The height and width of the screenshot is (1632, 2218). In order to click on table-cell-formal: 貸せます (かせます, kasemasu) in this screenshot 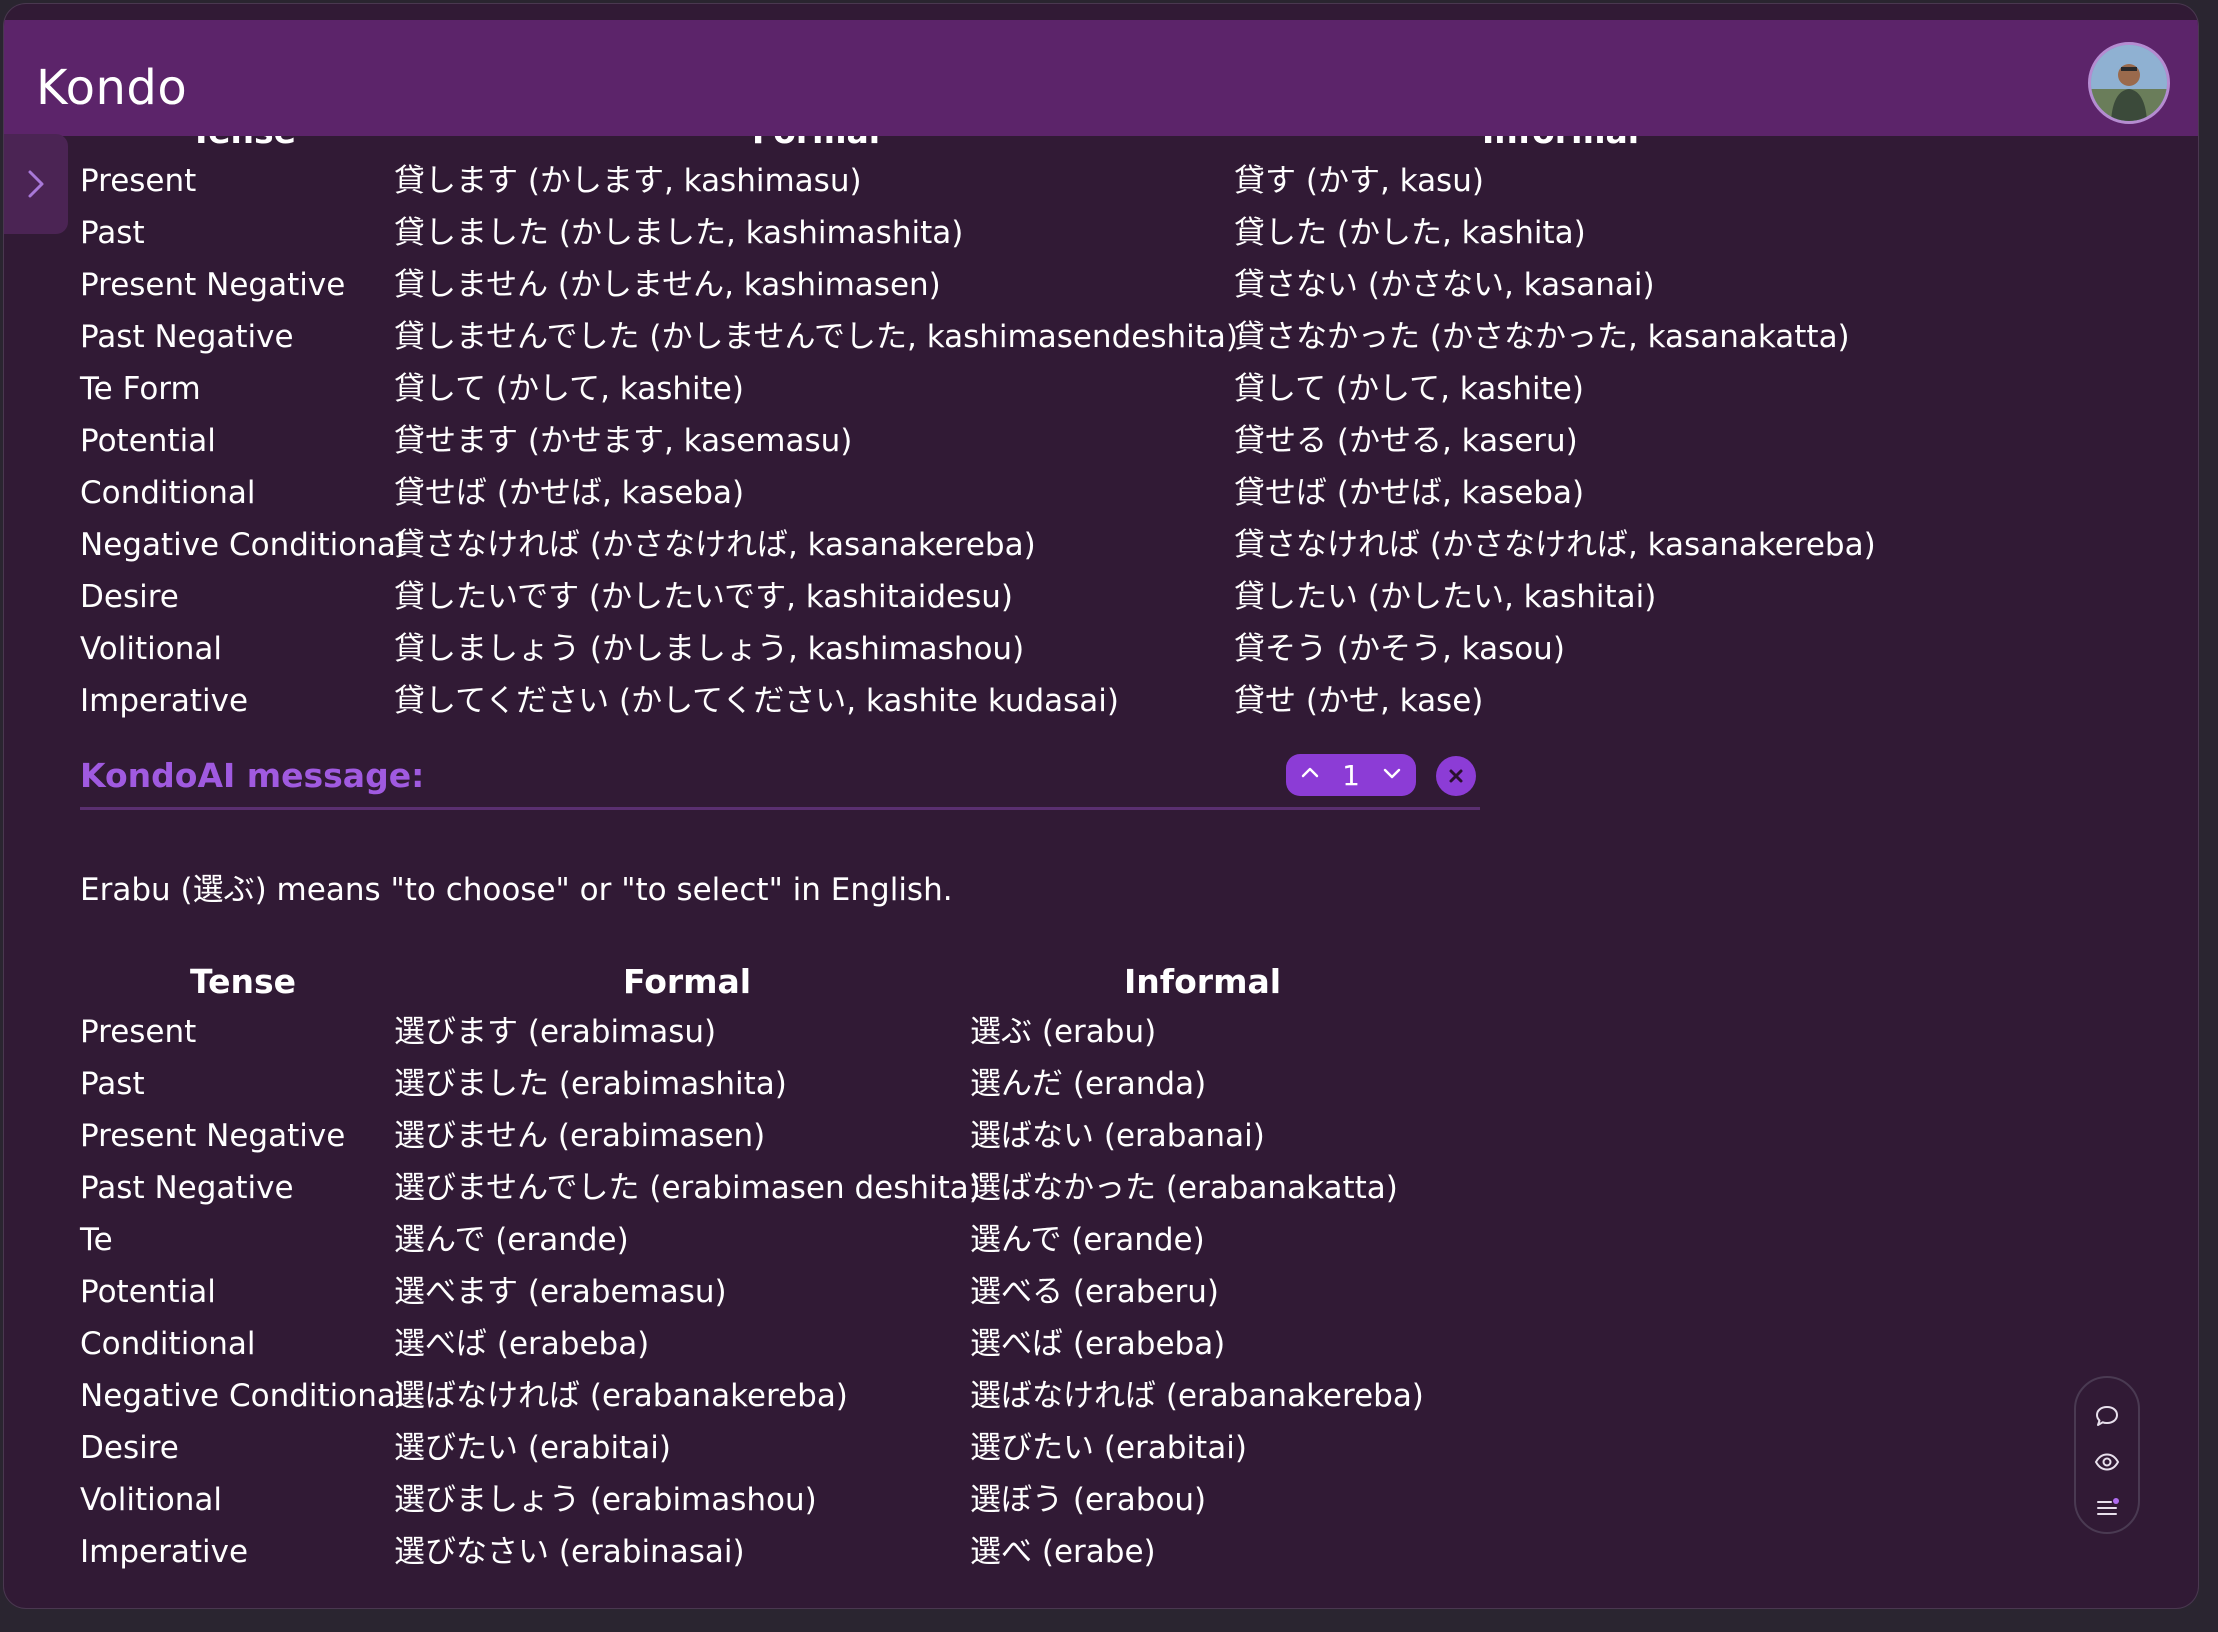, I will do `click(623, 441)`.